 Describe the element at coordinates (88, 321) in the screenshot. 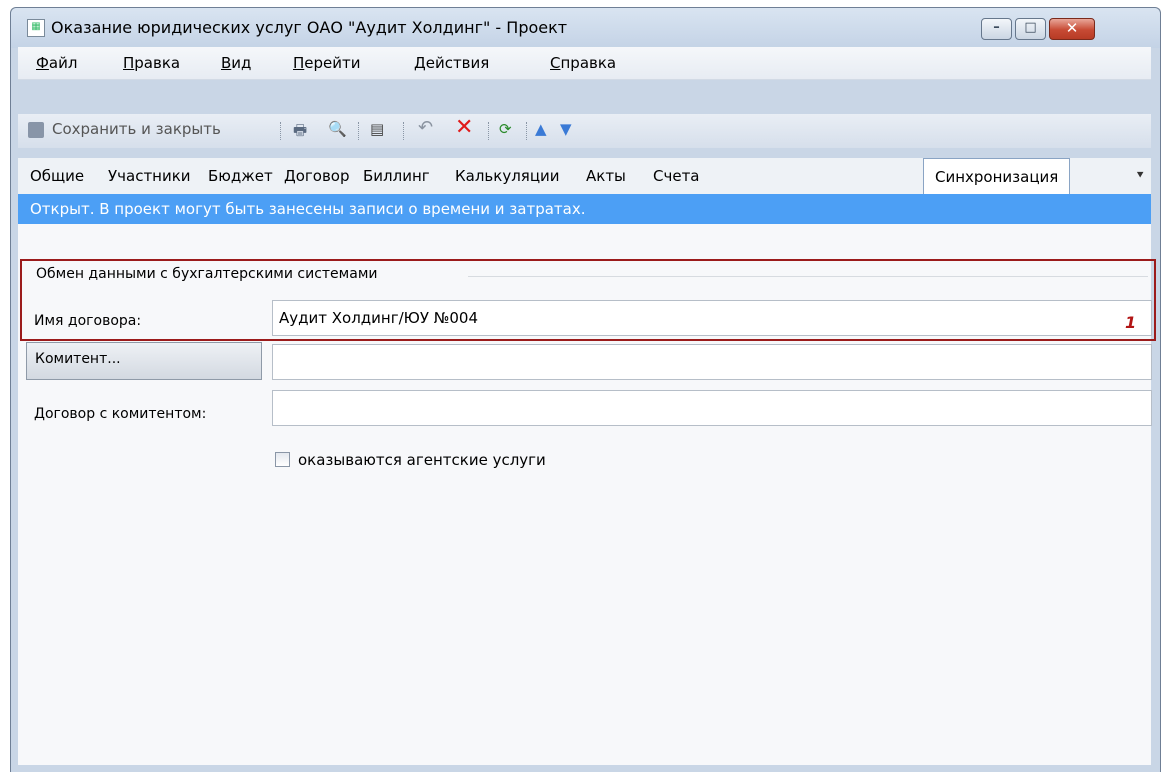

I see `contract-name-label: Имя договора:` at that location.